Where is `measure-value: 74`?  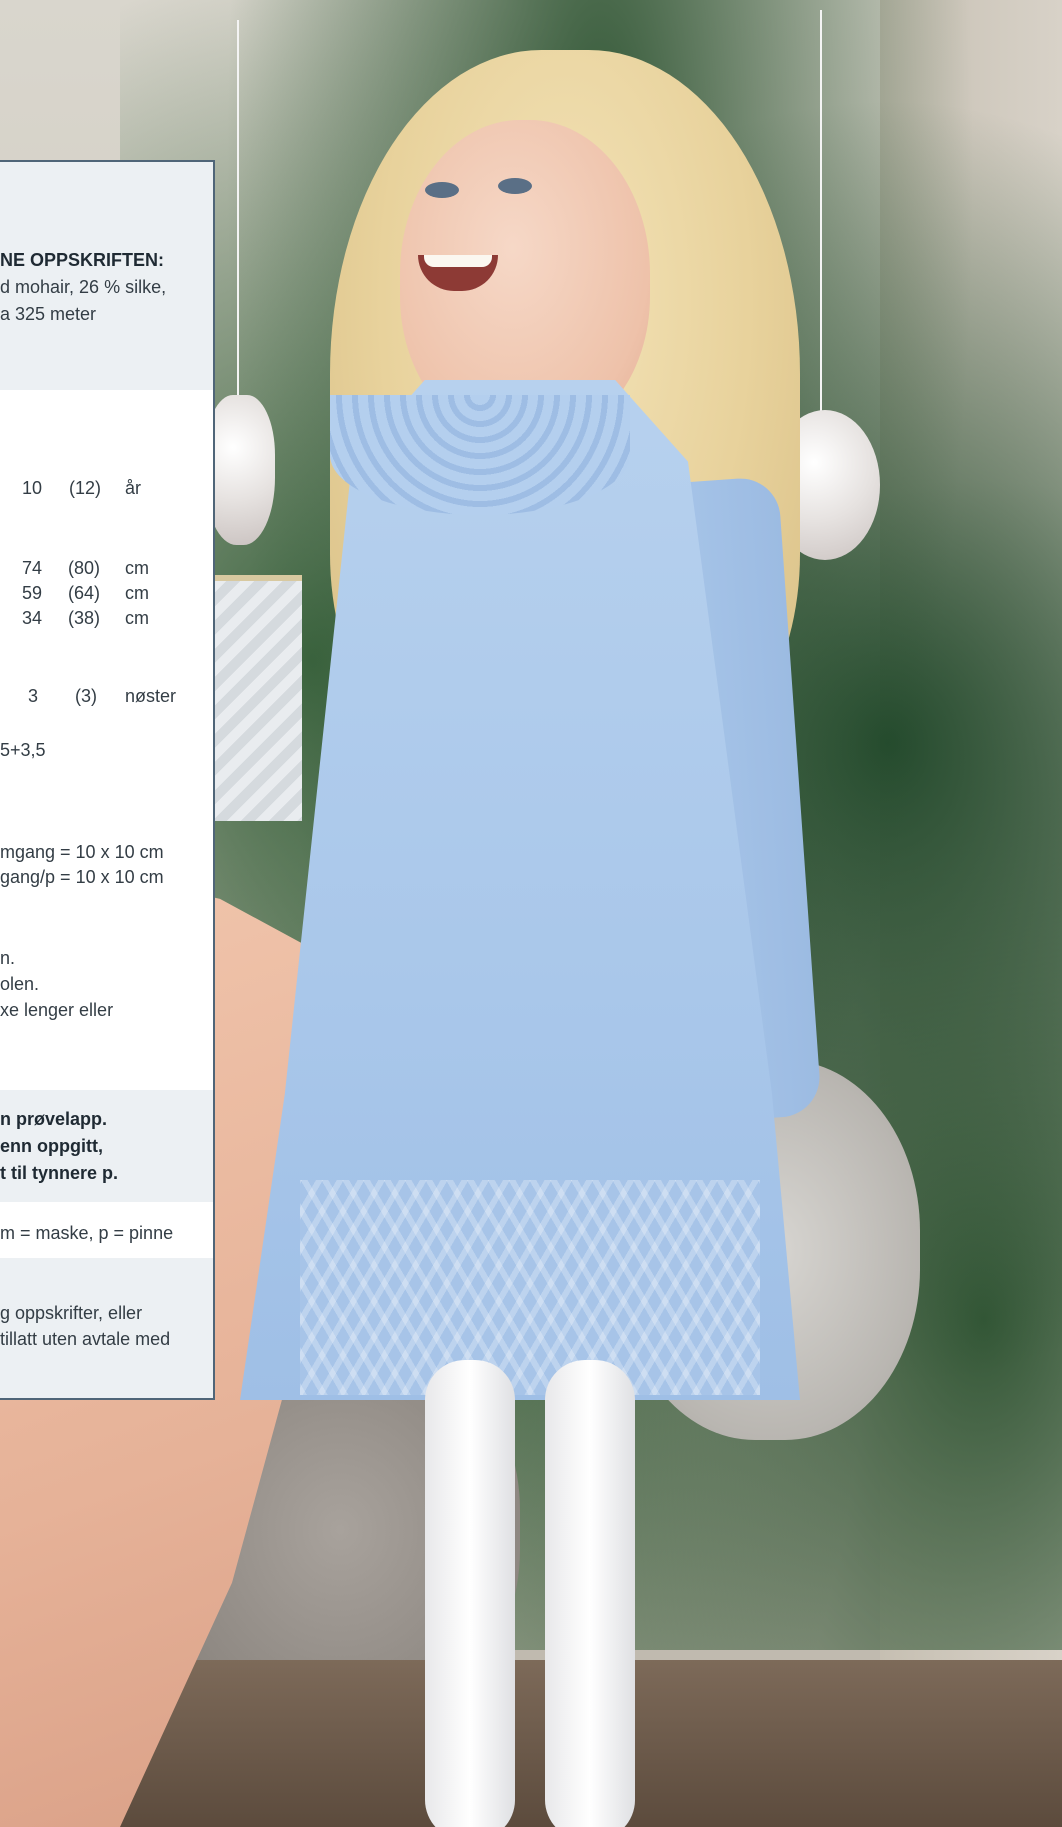 measure-value: 74 is located at coordinates (31, 568).